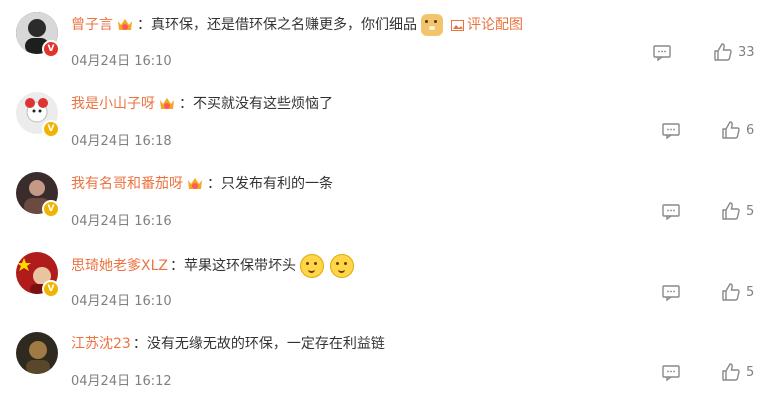  Describe the element at coordinates (432, 25) in the screenshot. I see `doge-emoji-icon` at that location.